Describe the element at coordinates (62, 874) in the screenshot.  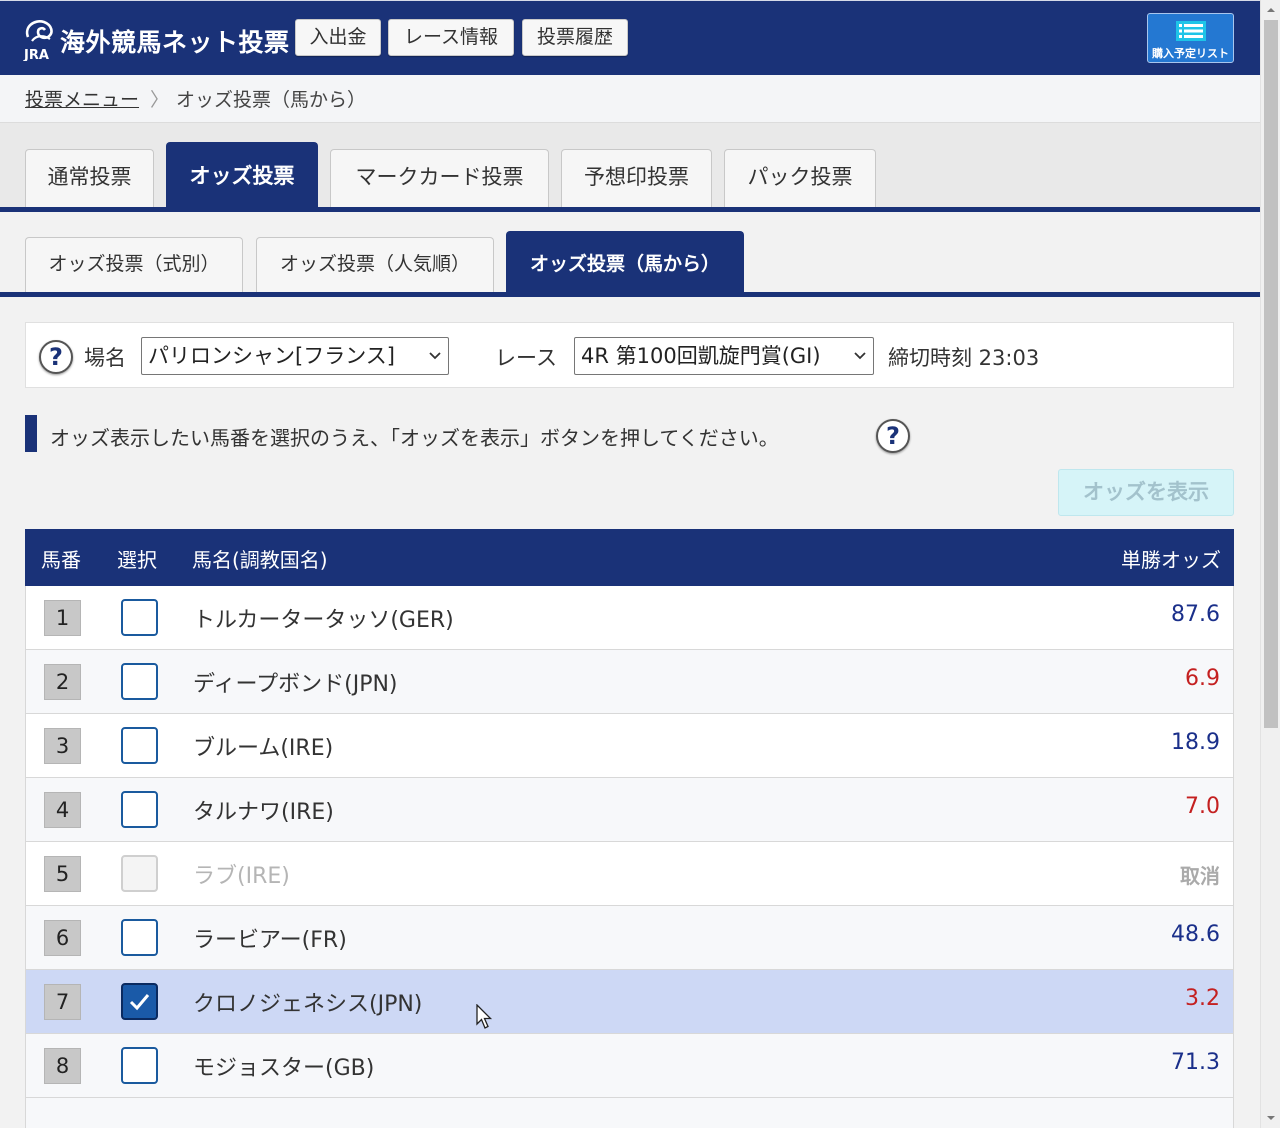
I see `horse-number: 5` at that location.